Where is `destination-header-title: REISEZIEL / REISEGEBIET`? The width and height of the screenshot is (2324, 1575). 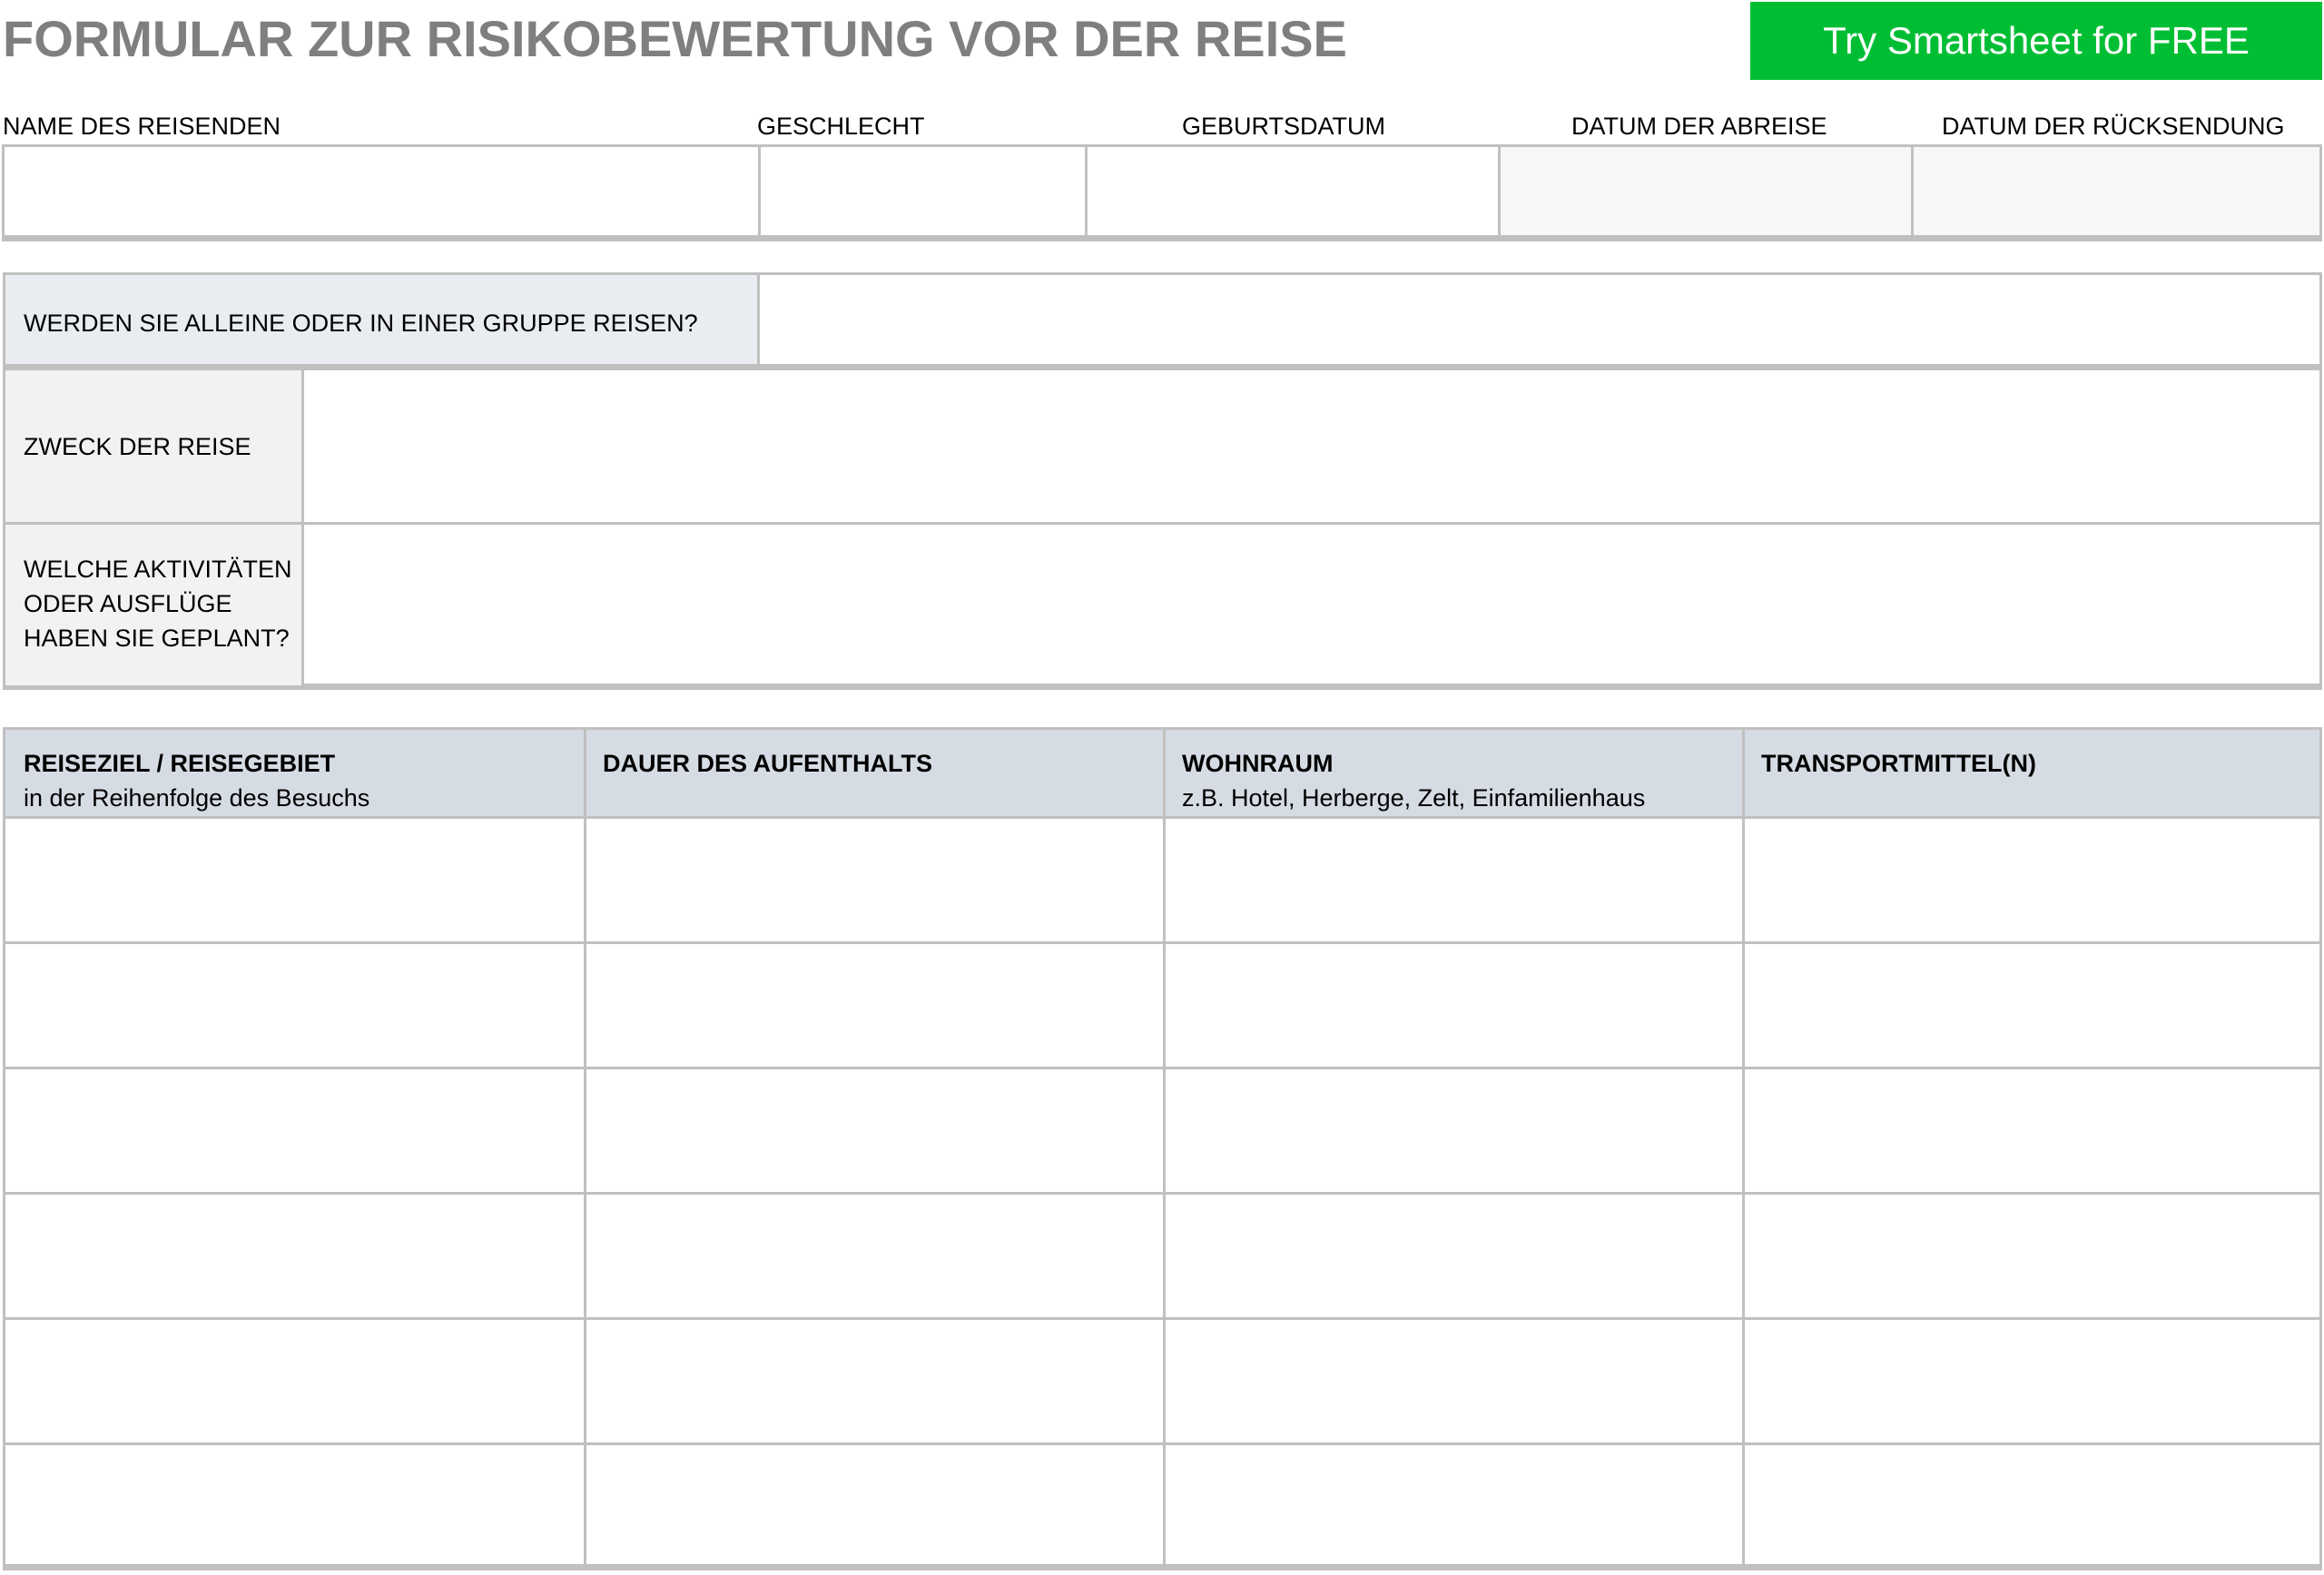 destination-header-title: REISEZIEL / REISEGEBIET is located at coordinates (180, 763).